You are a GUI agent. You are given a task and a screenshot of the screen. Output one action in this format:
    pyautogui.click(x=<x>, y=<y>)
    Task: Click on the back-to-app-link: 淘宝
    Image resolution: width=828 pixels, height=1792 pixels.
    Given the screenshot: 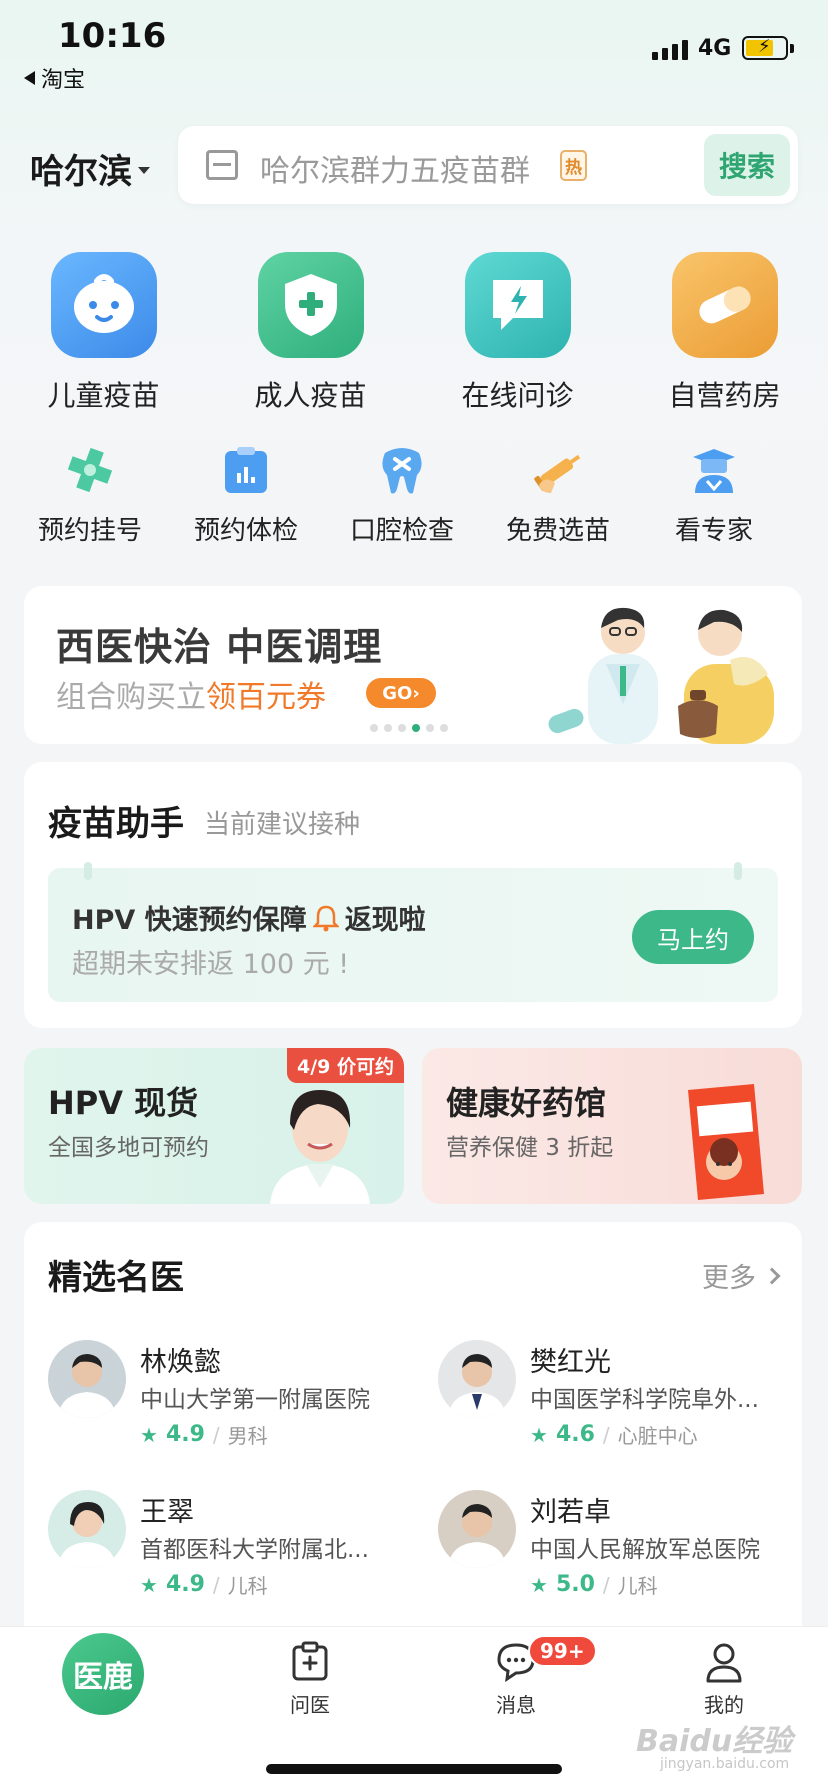 What is the action you would take?
    pyautogui.click(x=54, y=78)
    